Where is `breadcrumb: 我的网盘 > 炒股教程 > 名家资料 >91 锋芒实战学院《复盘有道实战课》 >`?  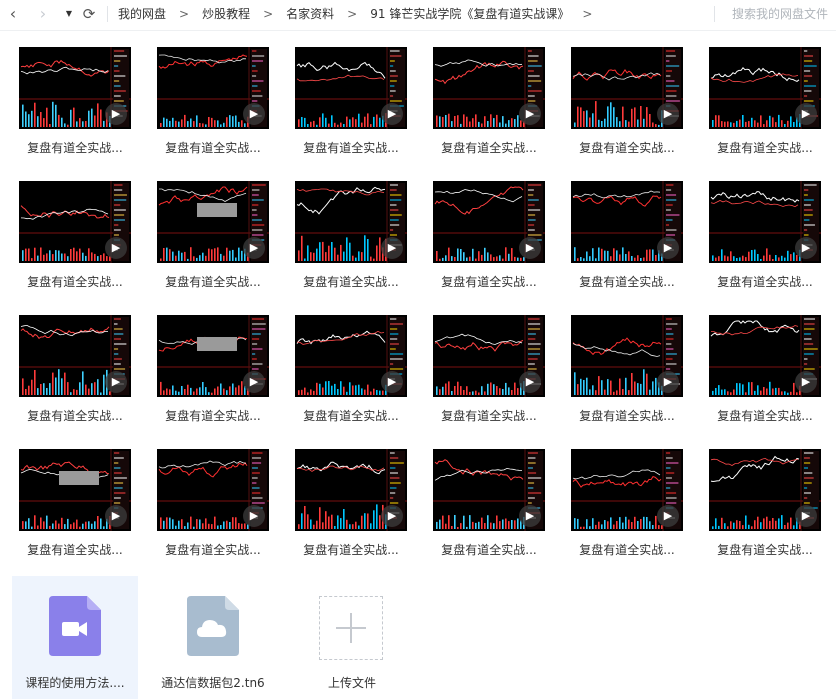 breadcrumb: 我的网盘 > 炒股教程 > 名家资料 >91 锋芒实战学院《复盘有道实战课》 > is located at coordinates (361, 15).